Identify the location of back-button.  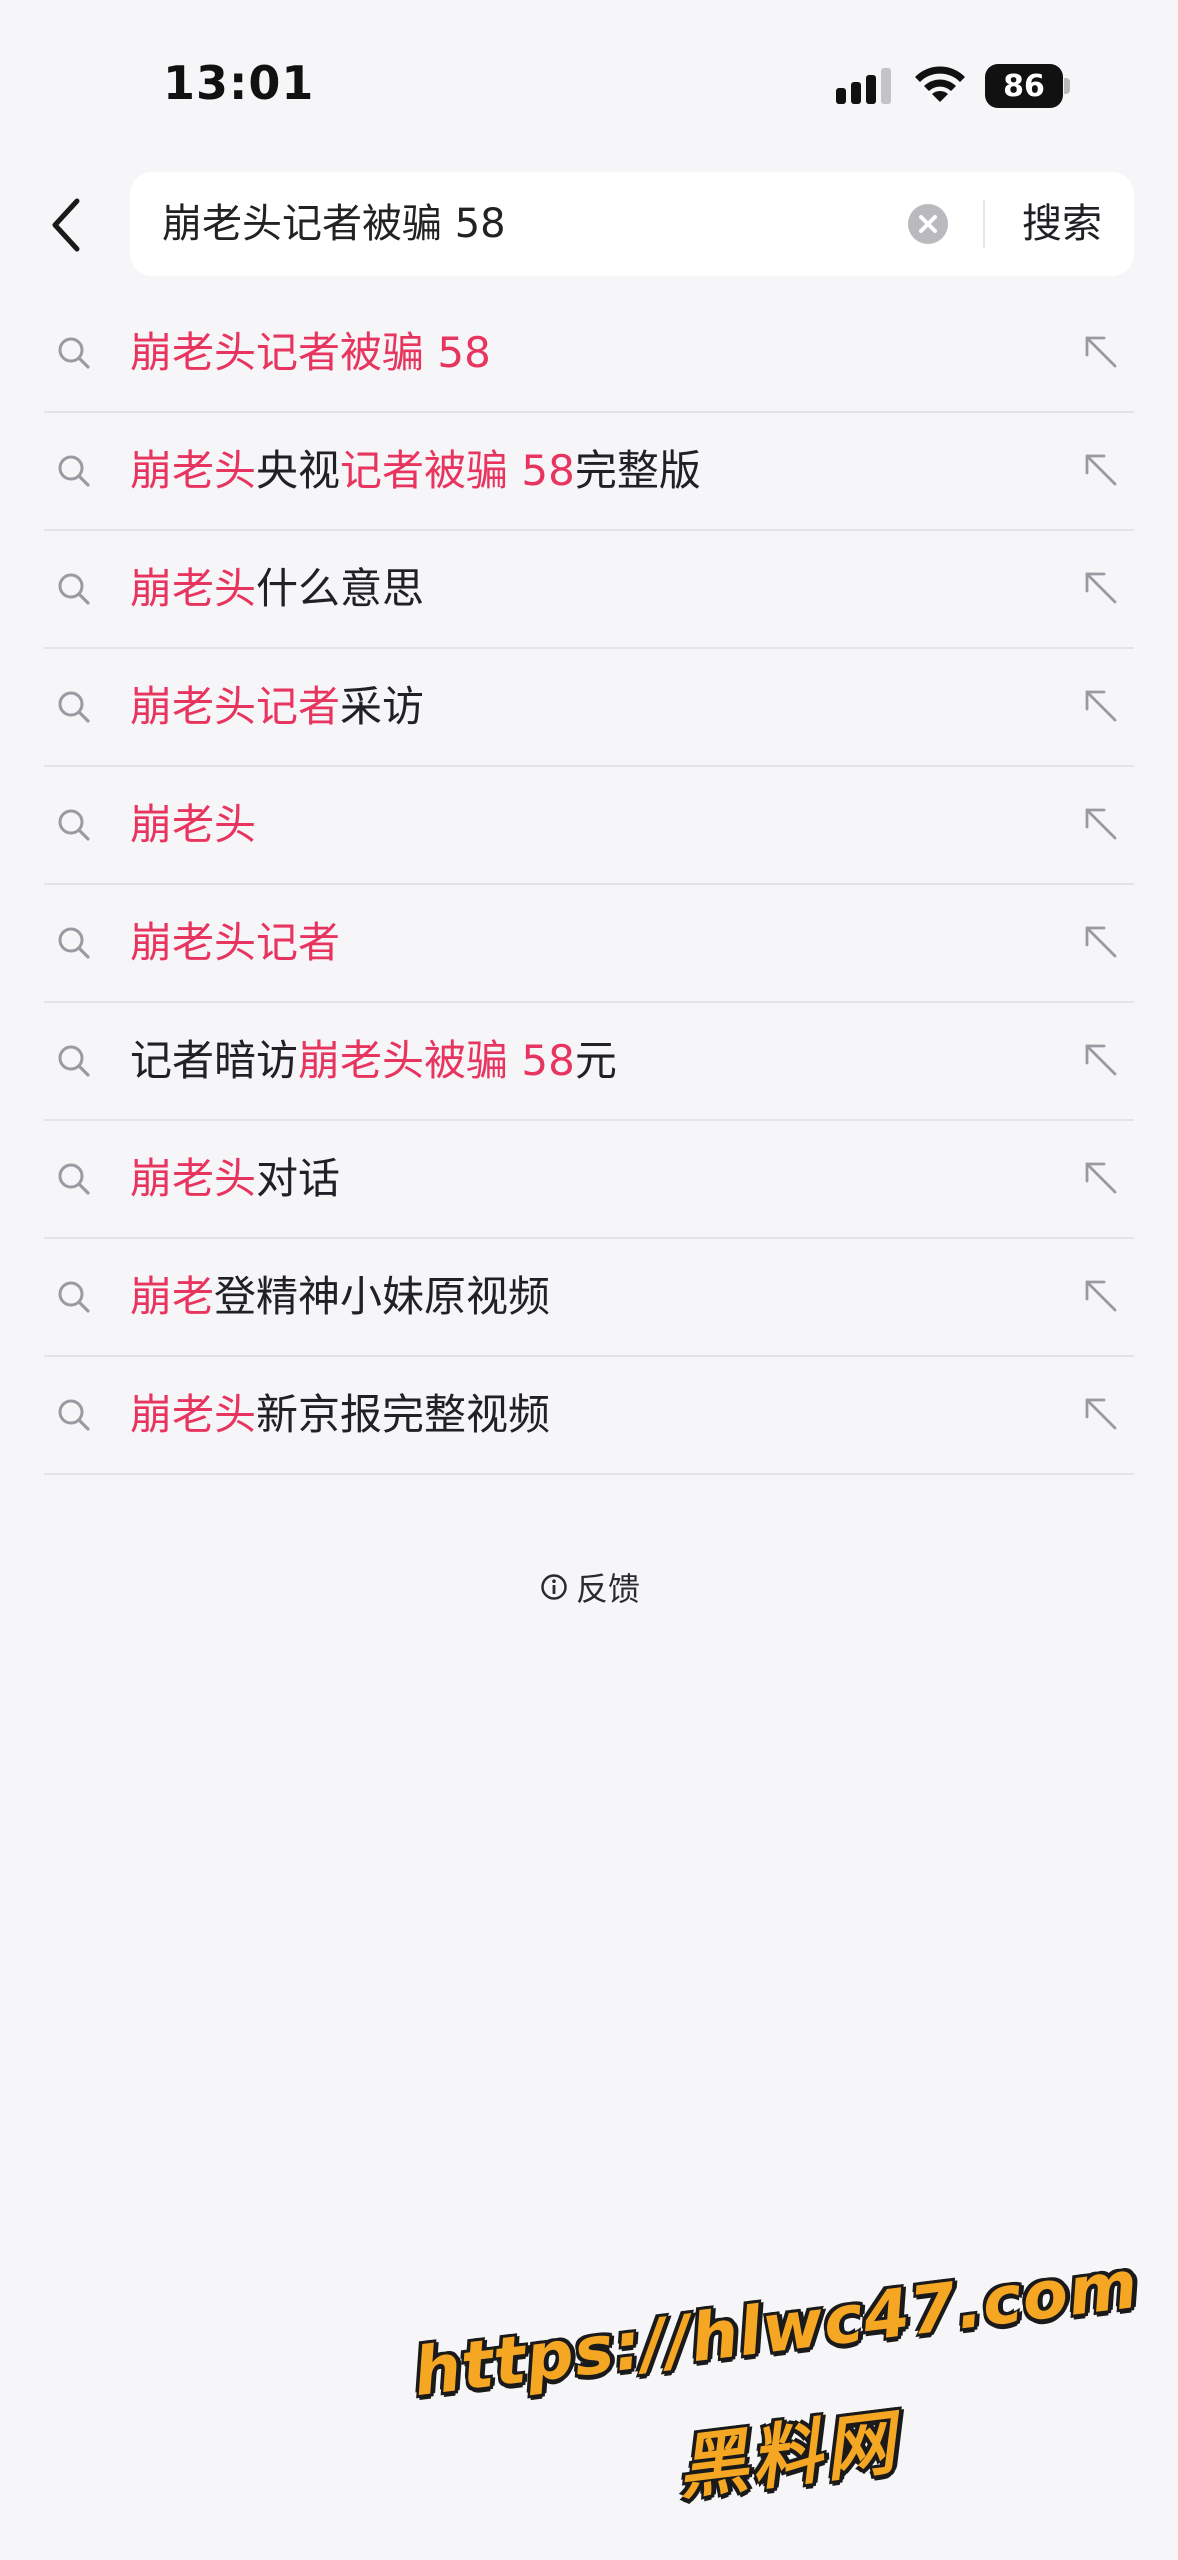
(66, 225).